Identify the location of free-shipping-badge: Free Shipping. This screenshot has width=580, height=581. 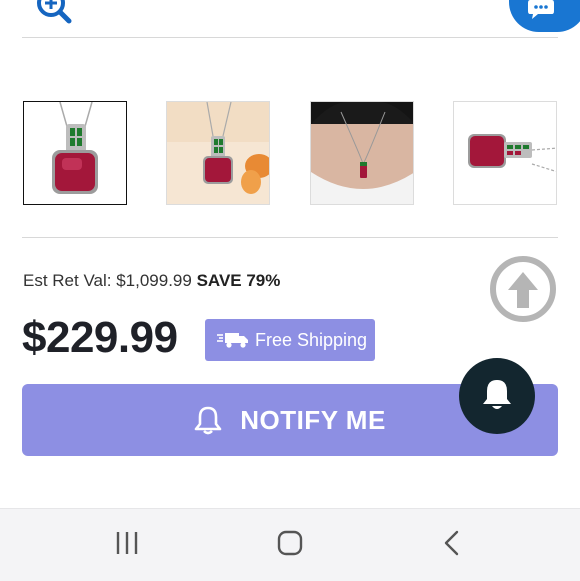
(290, 340).